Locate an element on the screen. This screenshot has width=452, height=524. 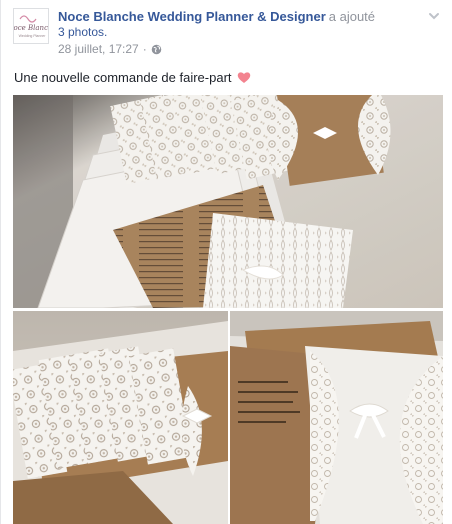
page-name-link: Noce Blanche Wedding Planner & Designer is located at coordinates (192, 16).